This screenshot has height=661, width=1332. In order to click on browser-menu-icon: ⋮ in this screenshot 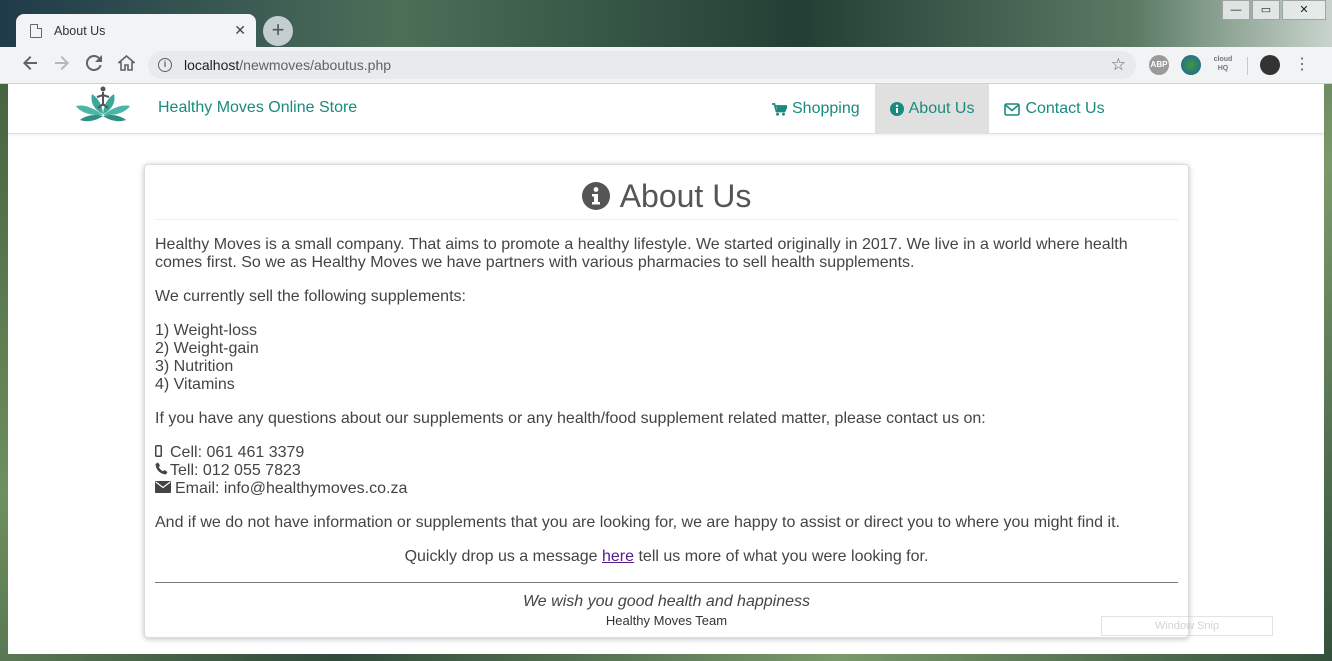, I will do `click(1302, 65)`.